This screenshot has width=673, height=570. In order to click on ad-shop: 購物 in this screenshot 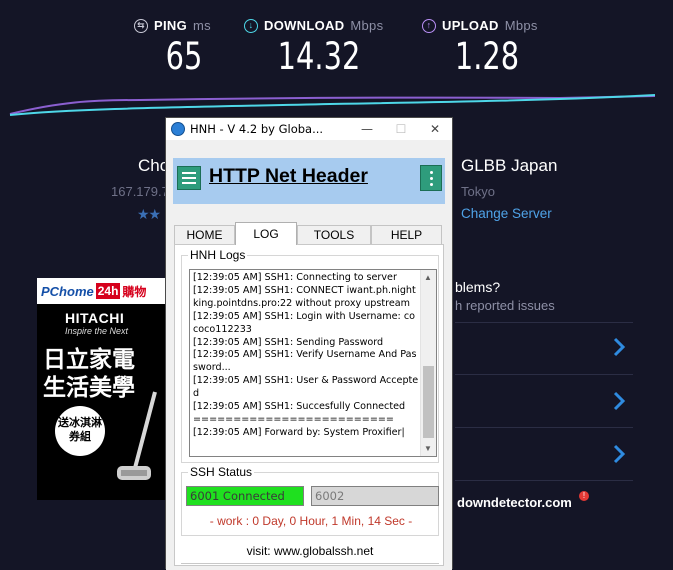, I will do `click(134, 291)`.